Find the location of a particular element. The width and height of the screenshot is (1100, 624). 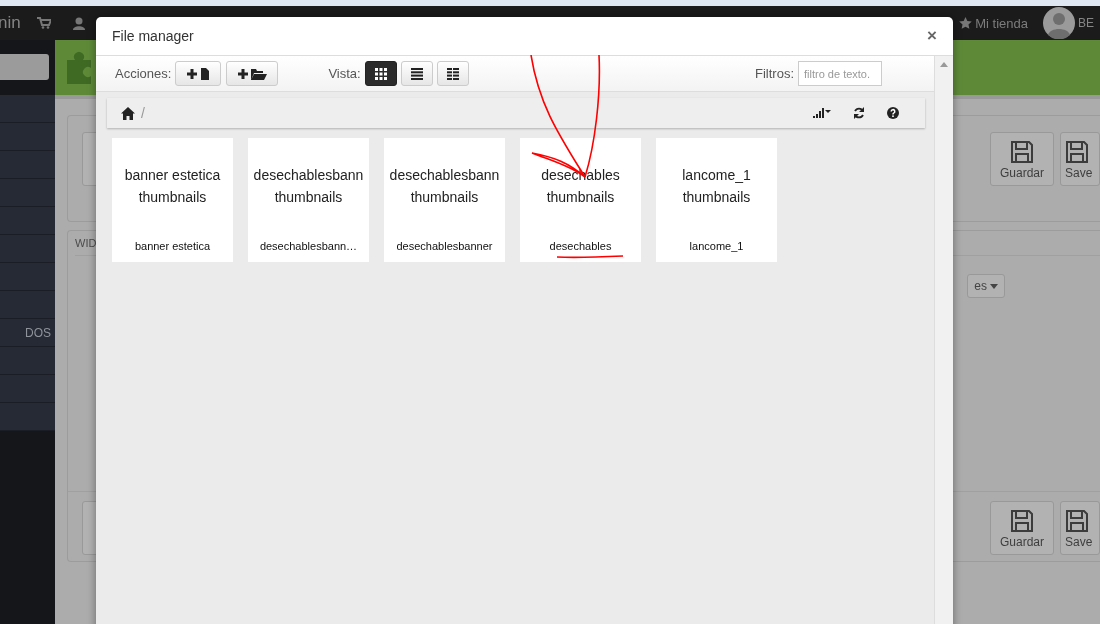

refresh-icon is located at coordinates (859, 113).